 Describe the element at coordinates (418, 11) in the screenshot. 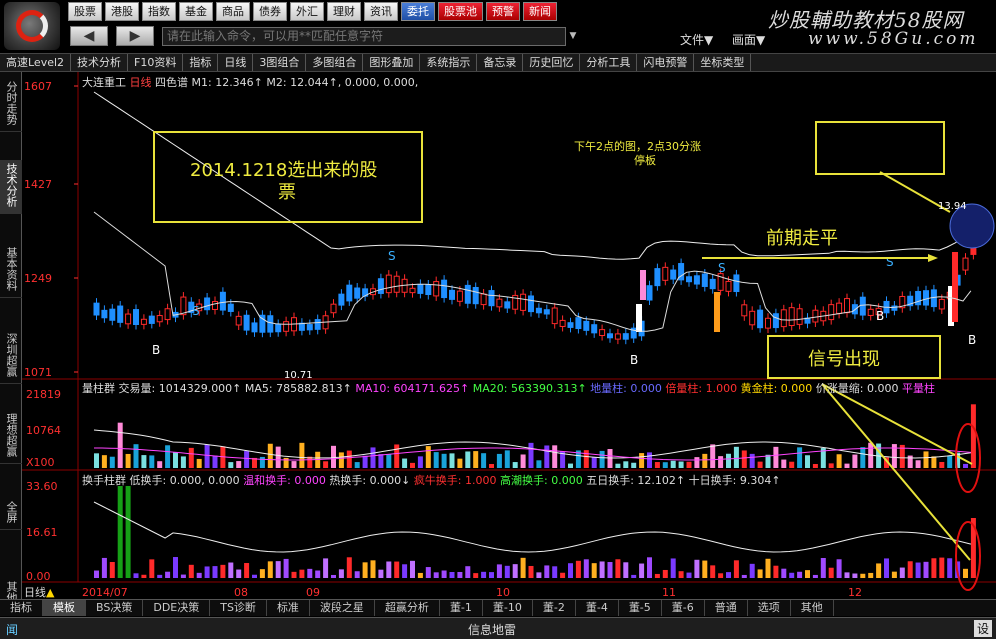

I see `menu-trade: 委托` at that location.